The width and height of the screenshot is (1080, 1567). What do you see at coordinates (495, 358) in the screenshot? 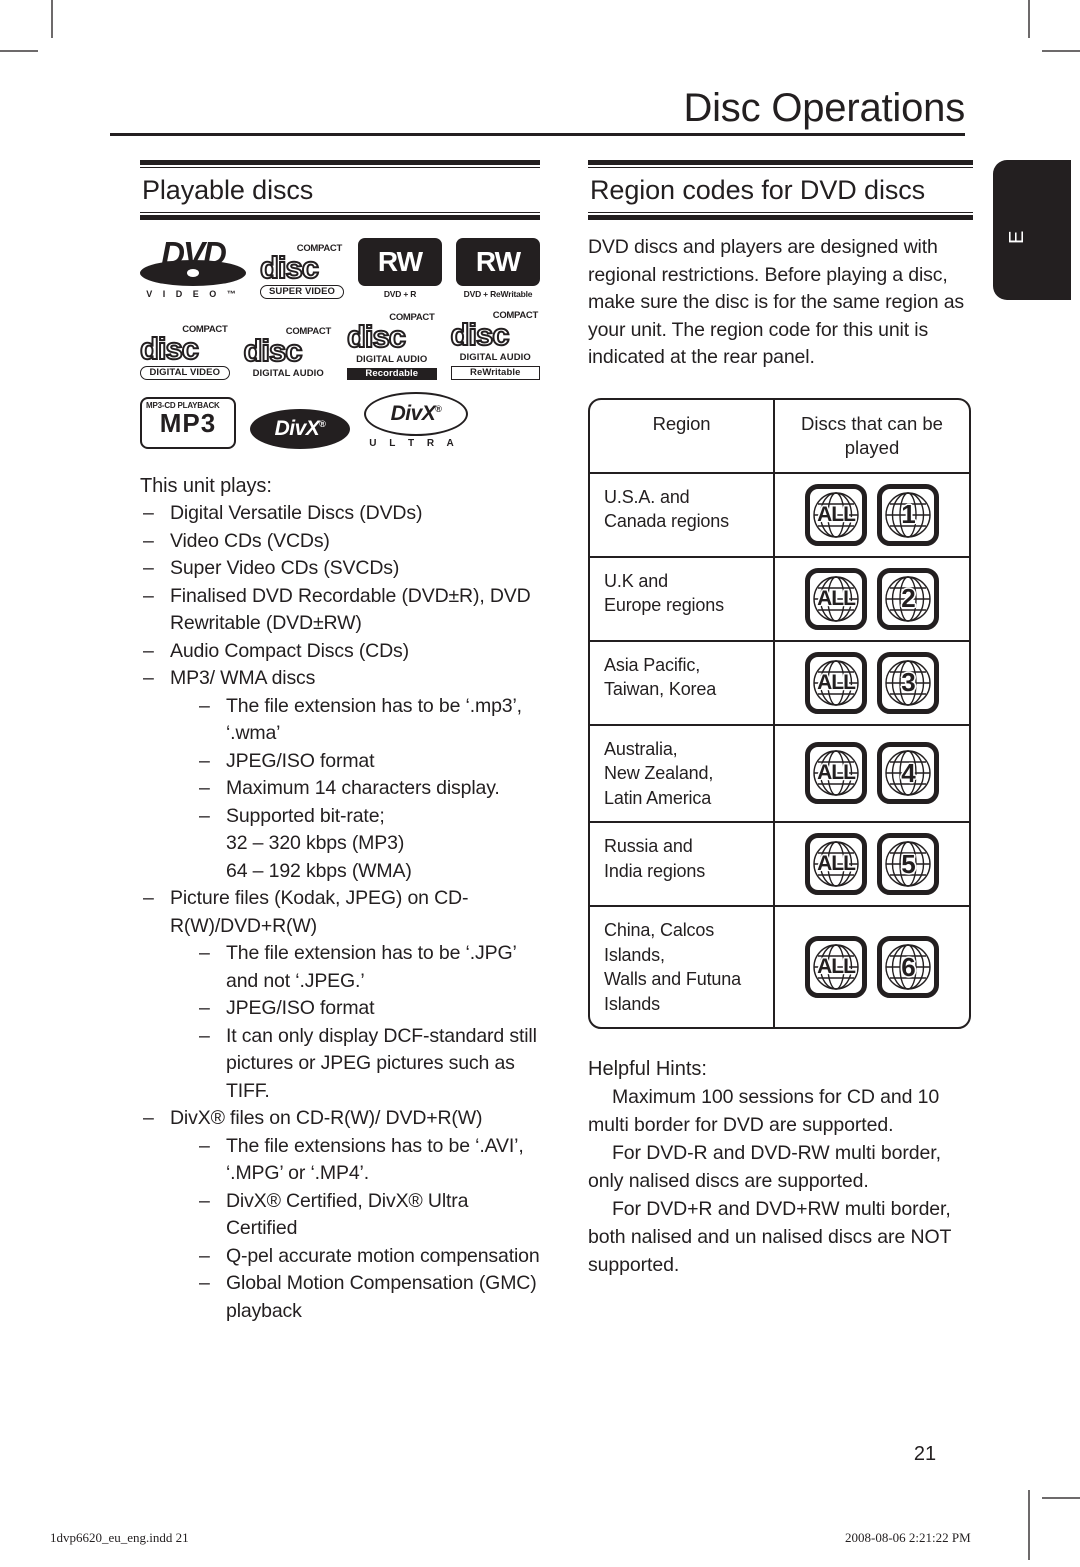
I see `cd-rw-band: DIGITAL AUDIO` at bounding box center [495, 358].